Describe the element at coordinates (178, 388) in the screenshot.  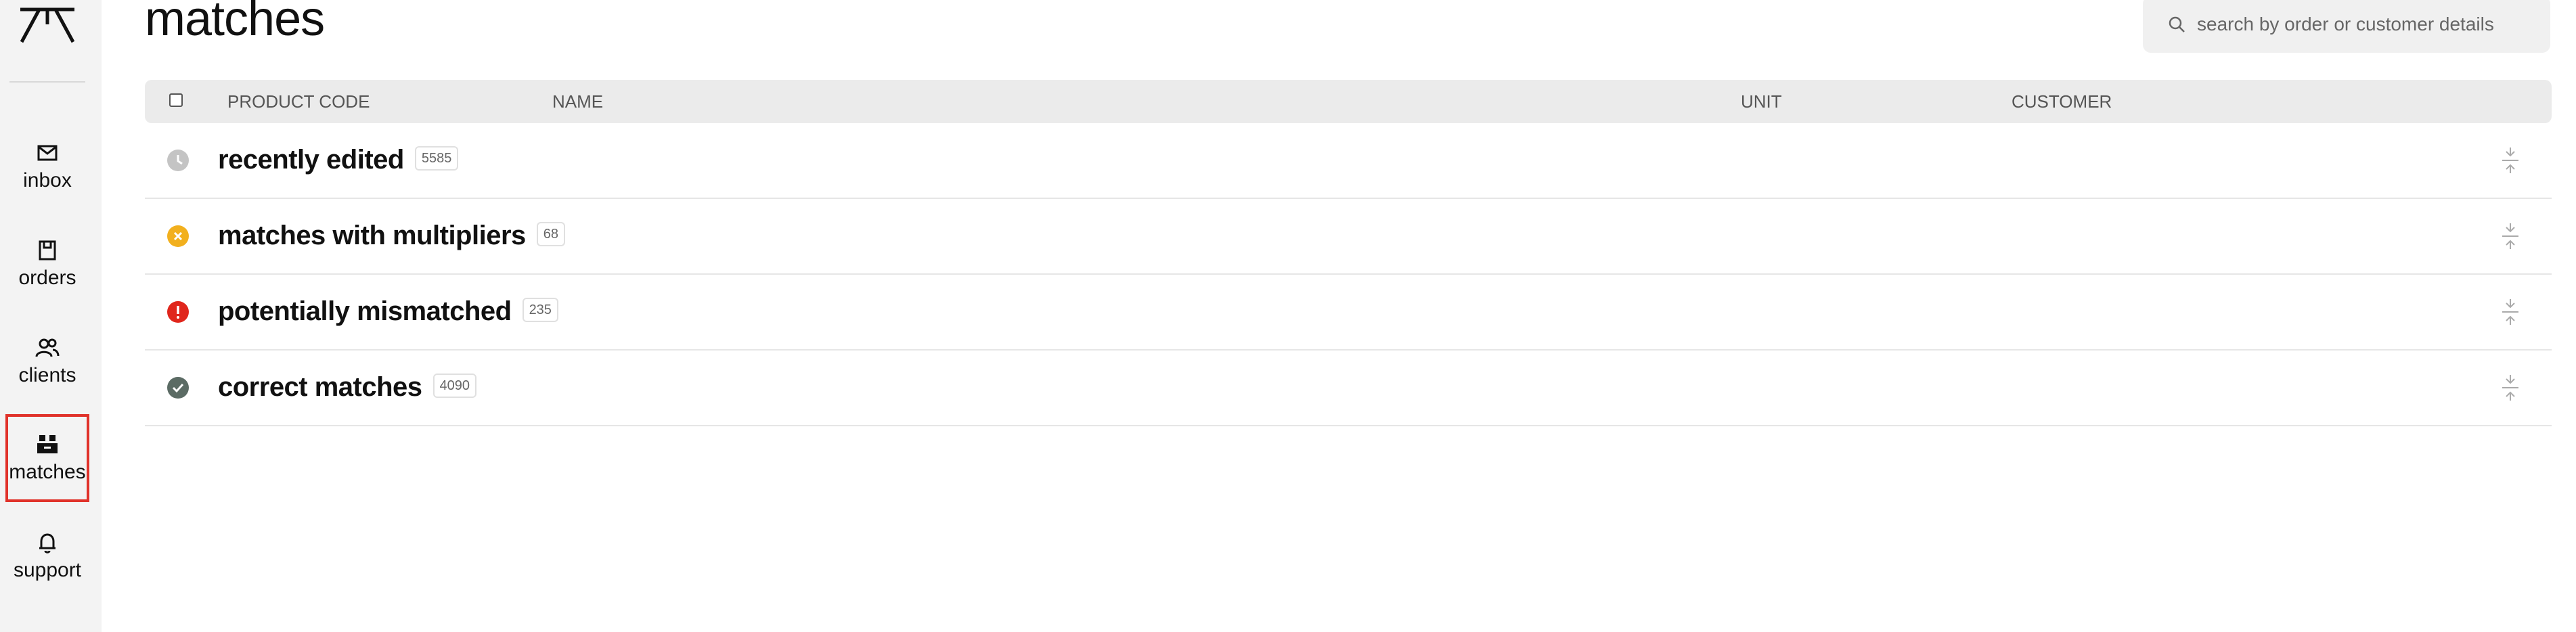
I see `check-circle-icon` at that location.